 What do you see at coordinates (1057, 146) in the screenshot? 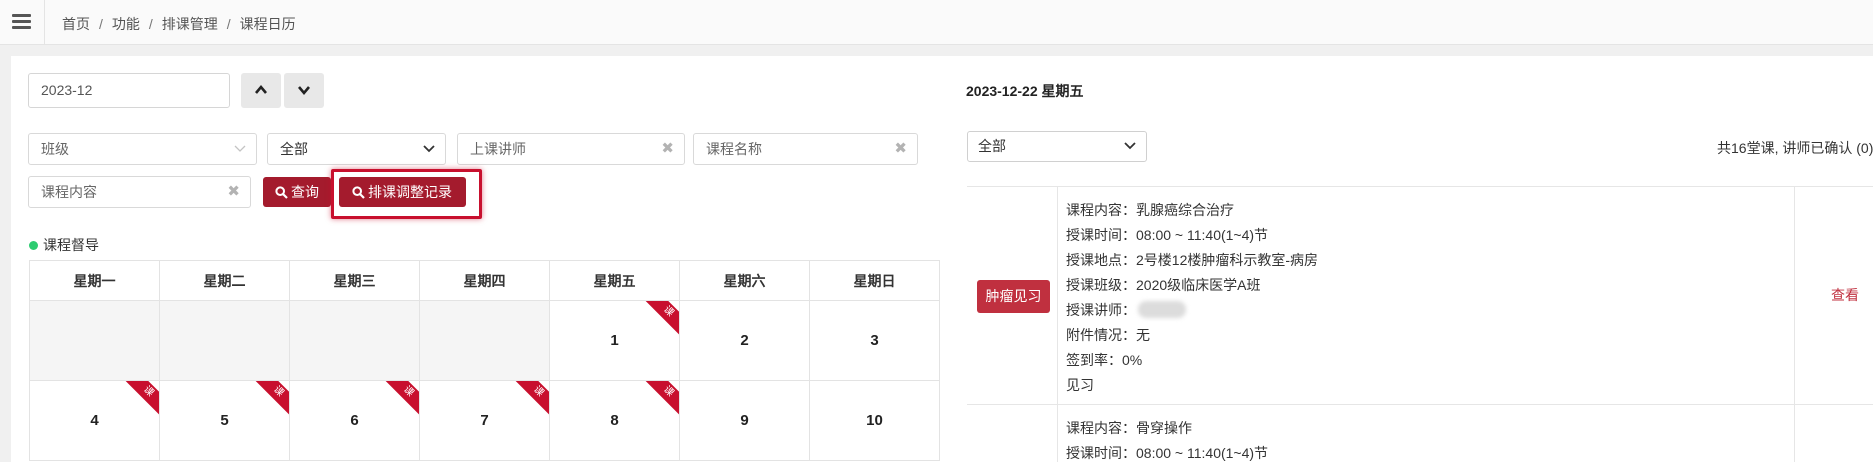
I see `course-type-select: 全部` at bounding box center [1057, 146].